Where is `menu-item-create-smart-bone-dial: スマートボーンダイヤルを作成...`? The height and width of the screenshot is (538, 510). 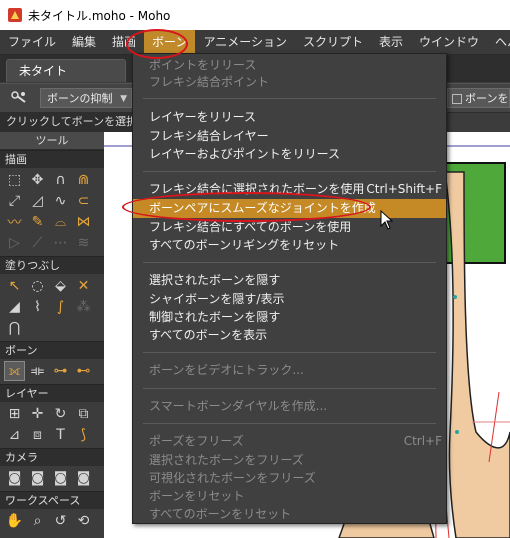 menu-item-create-smart-bone-dial: スマートボーンダイヤルを作成... is located at coordinates (289, 406).